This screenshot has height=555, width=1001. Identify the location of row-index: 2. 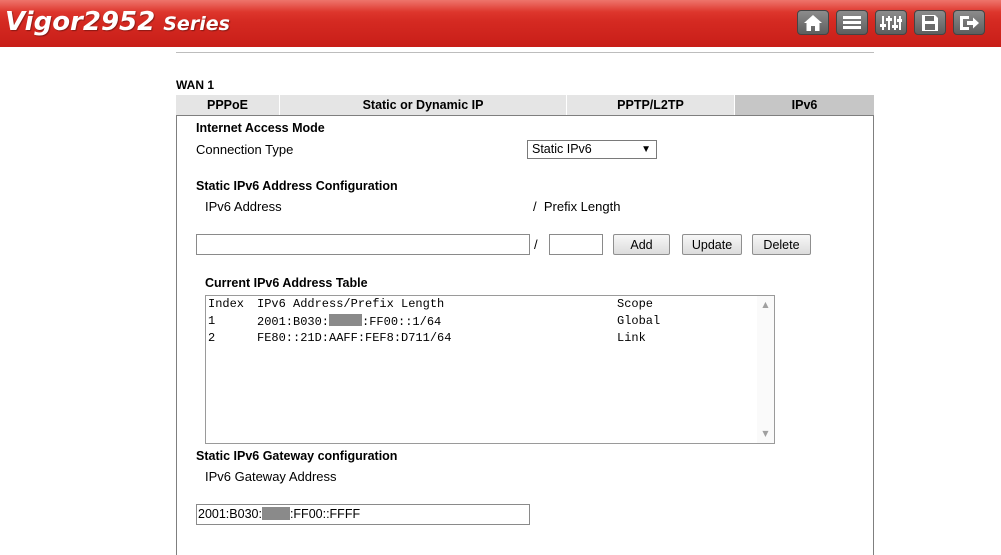
(212, 338).